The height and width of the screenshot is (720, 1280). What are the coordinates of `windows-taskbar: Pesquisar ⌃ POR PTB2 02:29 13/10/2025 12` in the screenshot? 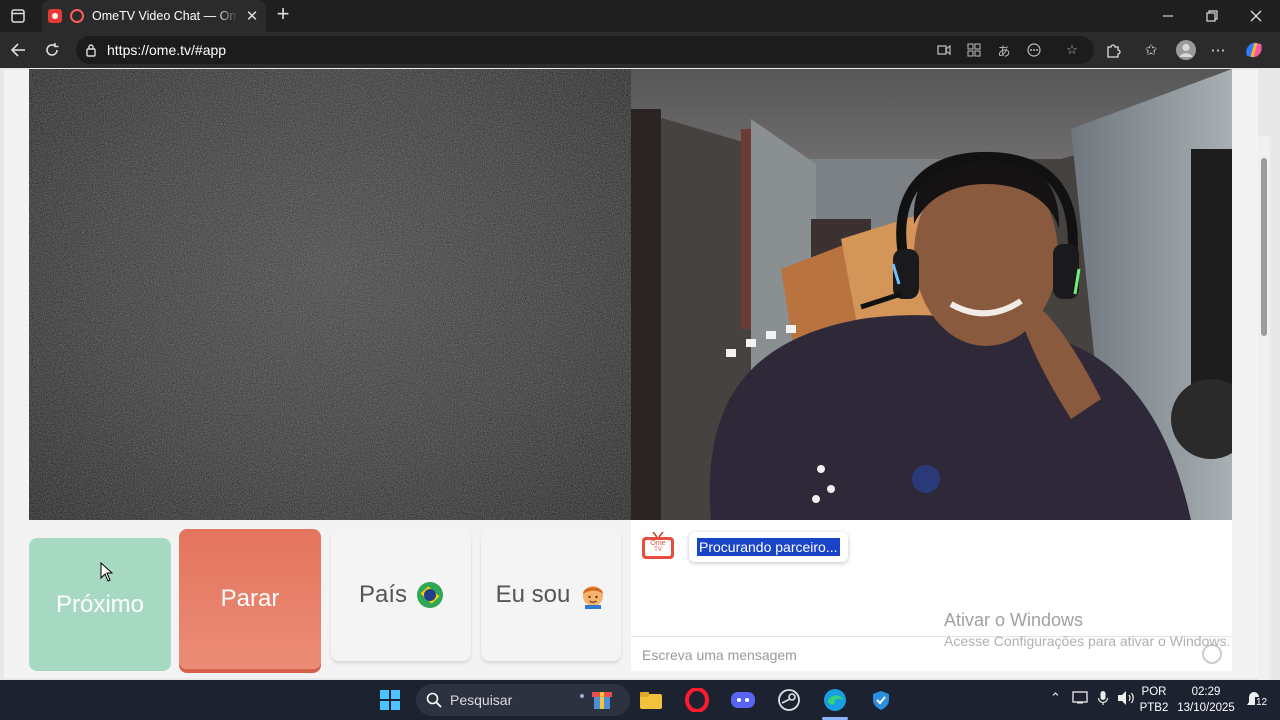 It's located at (640, 700).